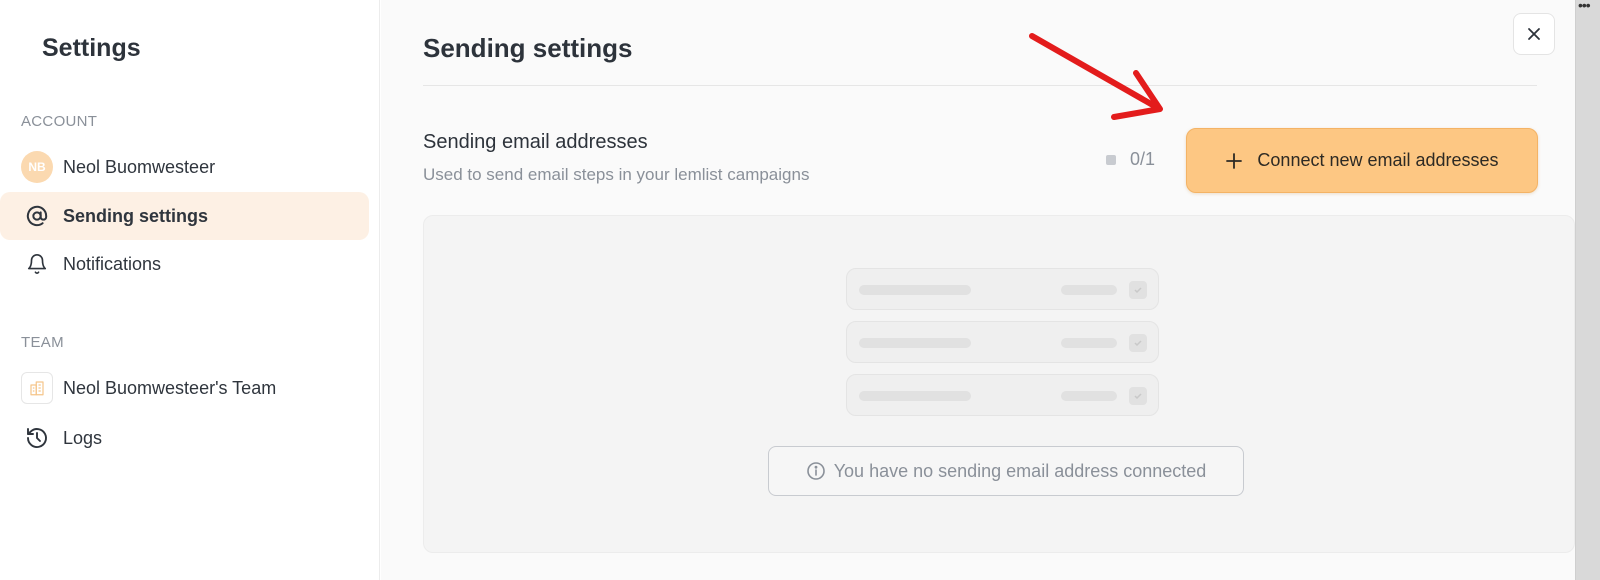  What do you see at coordinates (37, 438) in the screenshot?
I see `history-icon` at bounding box center [37, 438].